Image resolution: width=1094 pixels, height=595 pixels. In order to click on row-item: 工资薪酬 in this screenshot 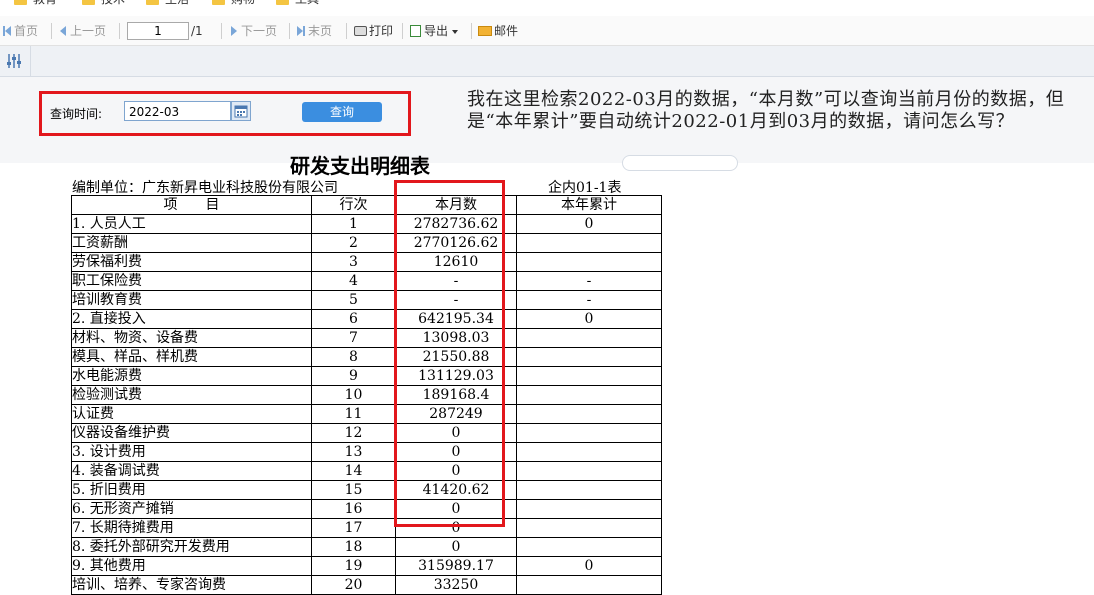, I will do `click(191, 243)`.